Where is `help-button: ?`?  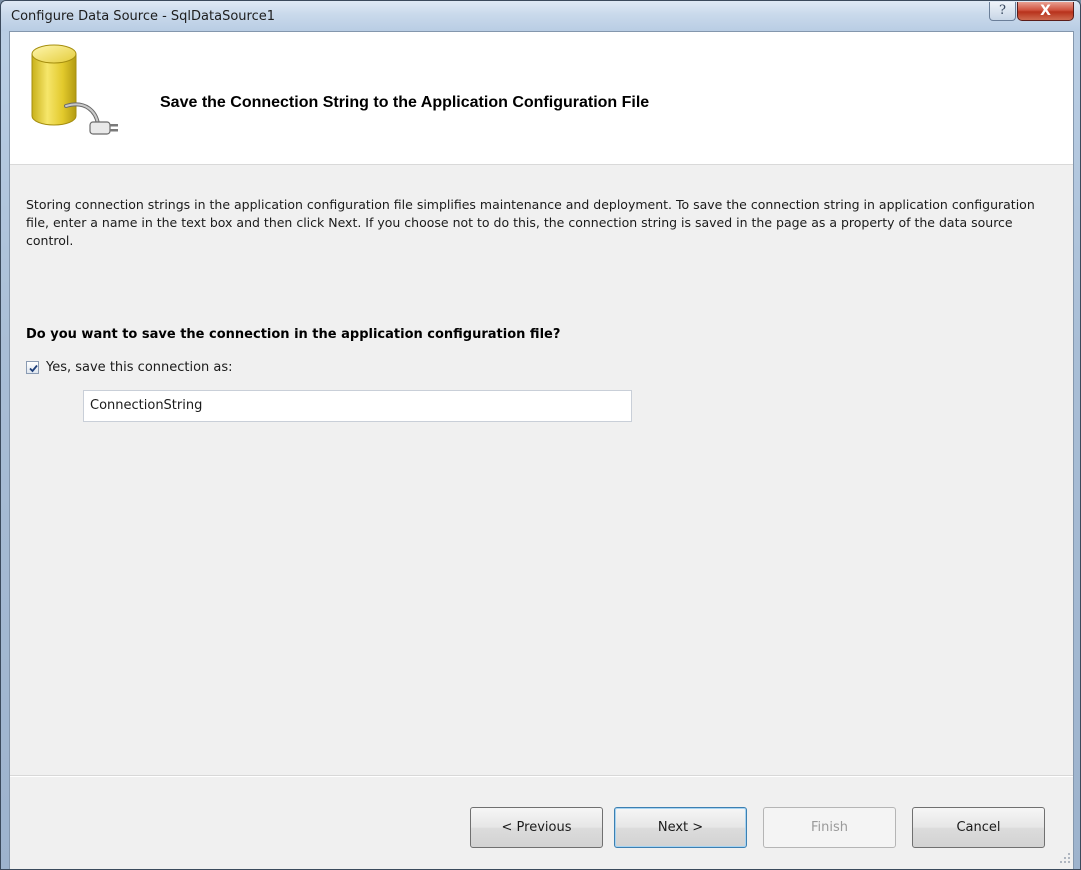
help-button: ? is located at coordinates (1002, 11).